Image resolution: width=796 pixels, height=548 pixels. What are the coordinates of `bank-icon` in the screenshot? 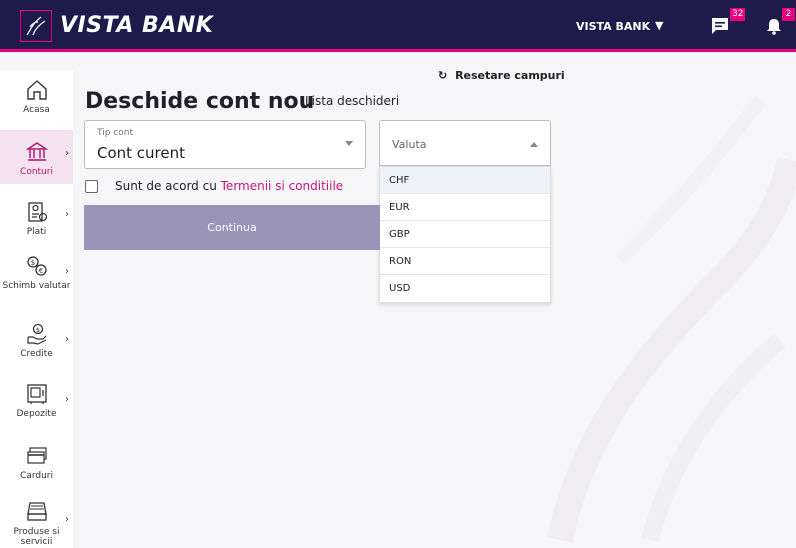 It's located at (36, 151).